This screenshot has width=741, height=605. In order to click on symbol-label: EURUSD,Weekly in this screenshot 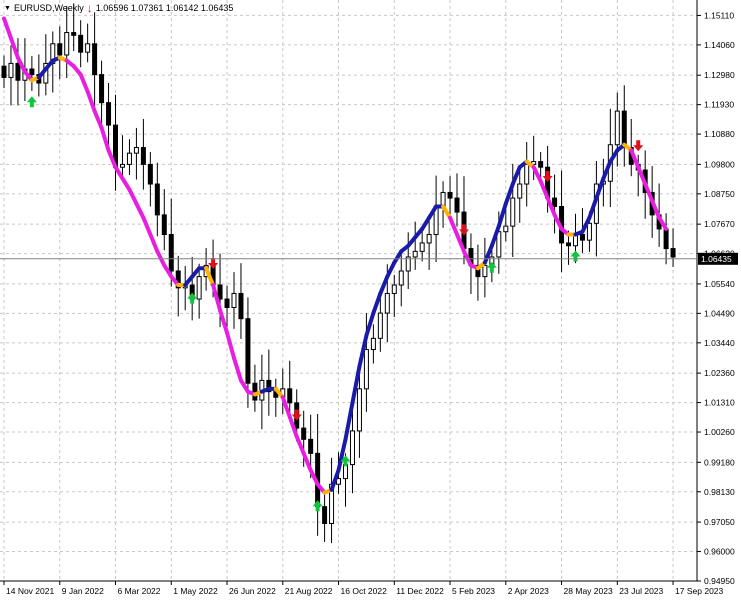, I will do `click(48, 8)`.